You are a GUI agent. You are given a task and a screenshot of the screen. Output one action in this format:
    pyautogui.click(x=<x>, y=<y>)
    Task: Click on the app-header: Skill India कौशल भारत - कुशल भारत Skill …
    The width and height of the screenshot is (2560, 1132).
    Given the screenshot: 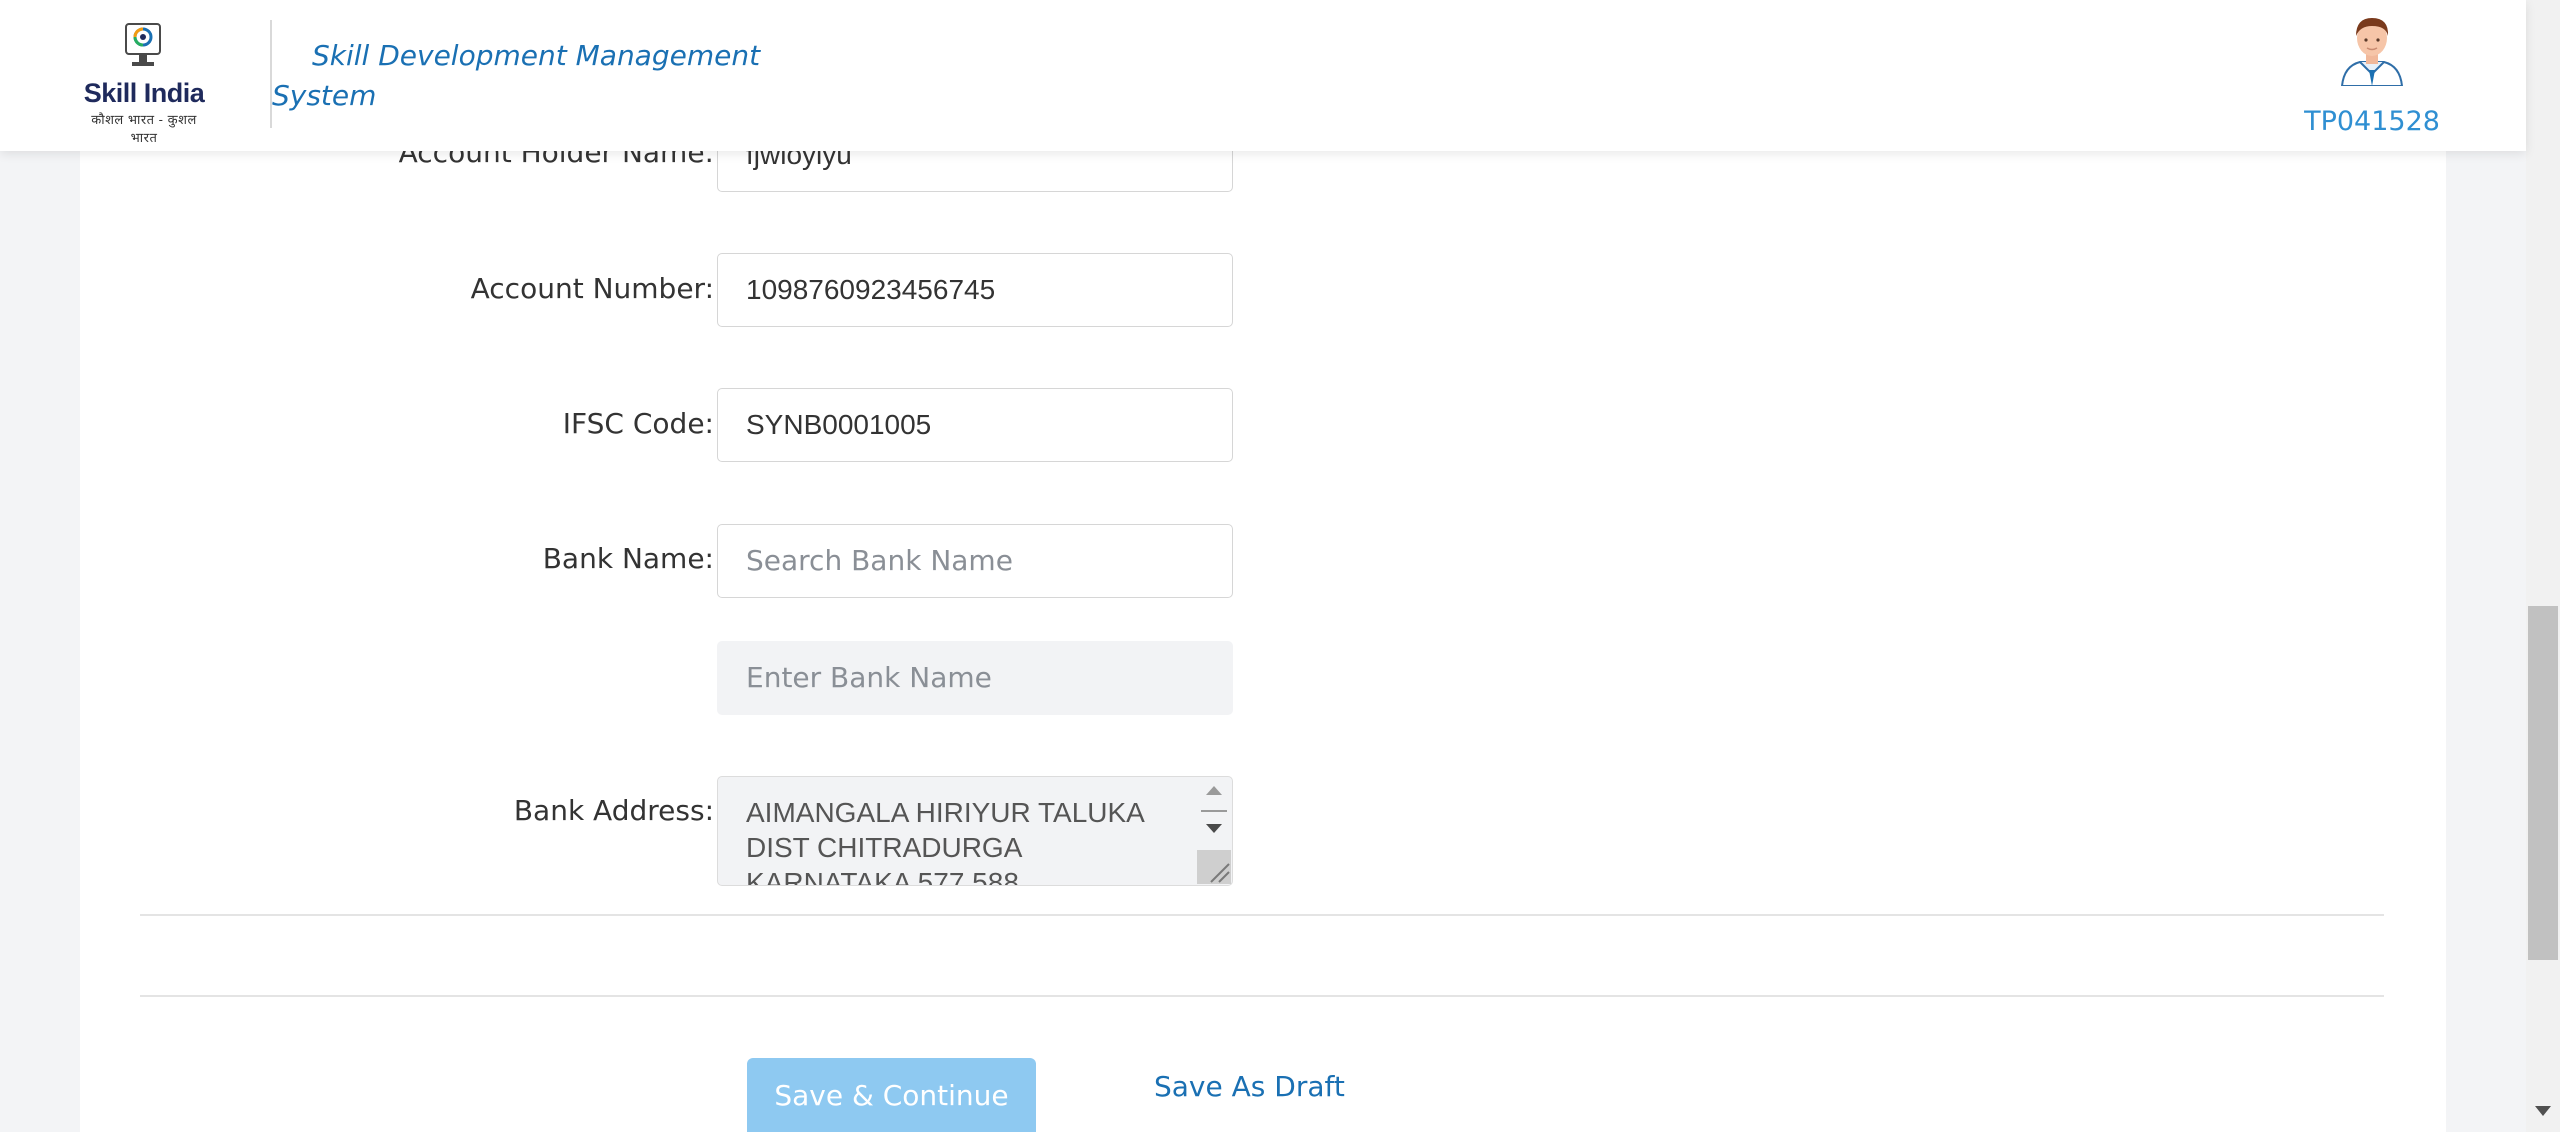 What is the action you would take?
    pyautogui.click(x=1263, y=75)
    